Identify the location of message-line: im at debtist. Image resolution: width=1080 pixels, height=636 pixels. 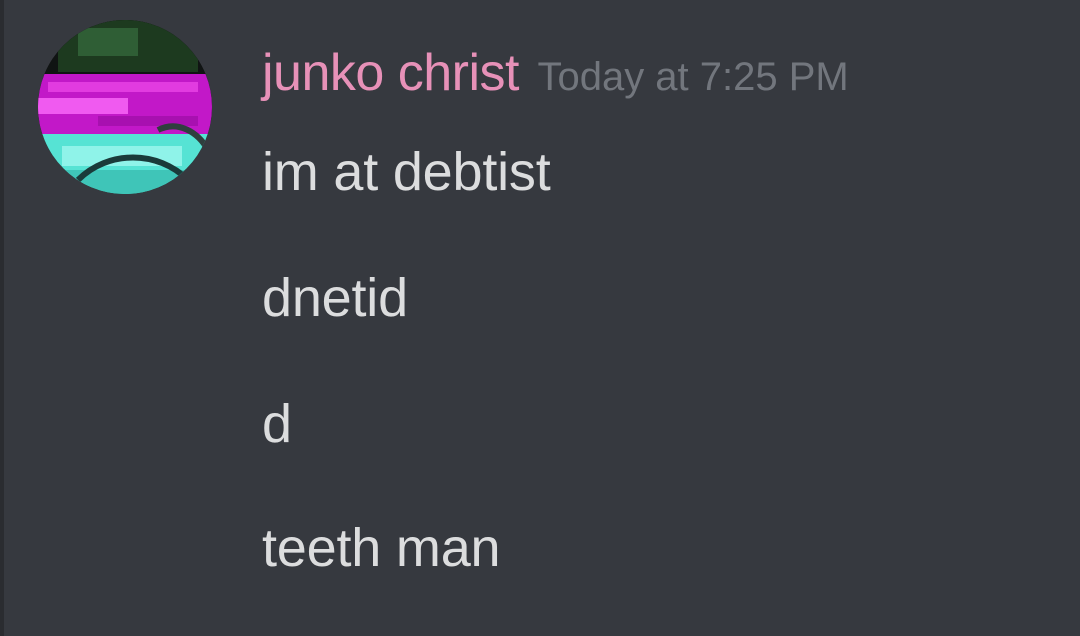
(406, 172).